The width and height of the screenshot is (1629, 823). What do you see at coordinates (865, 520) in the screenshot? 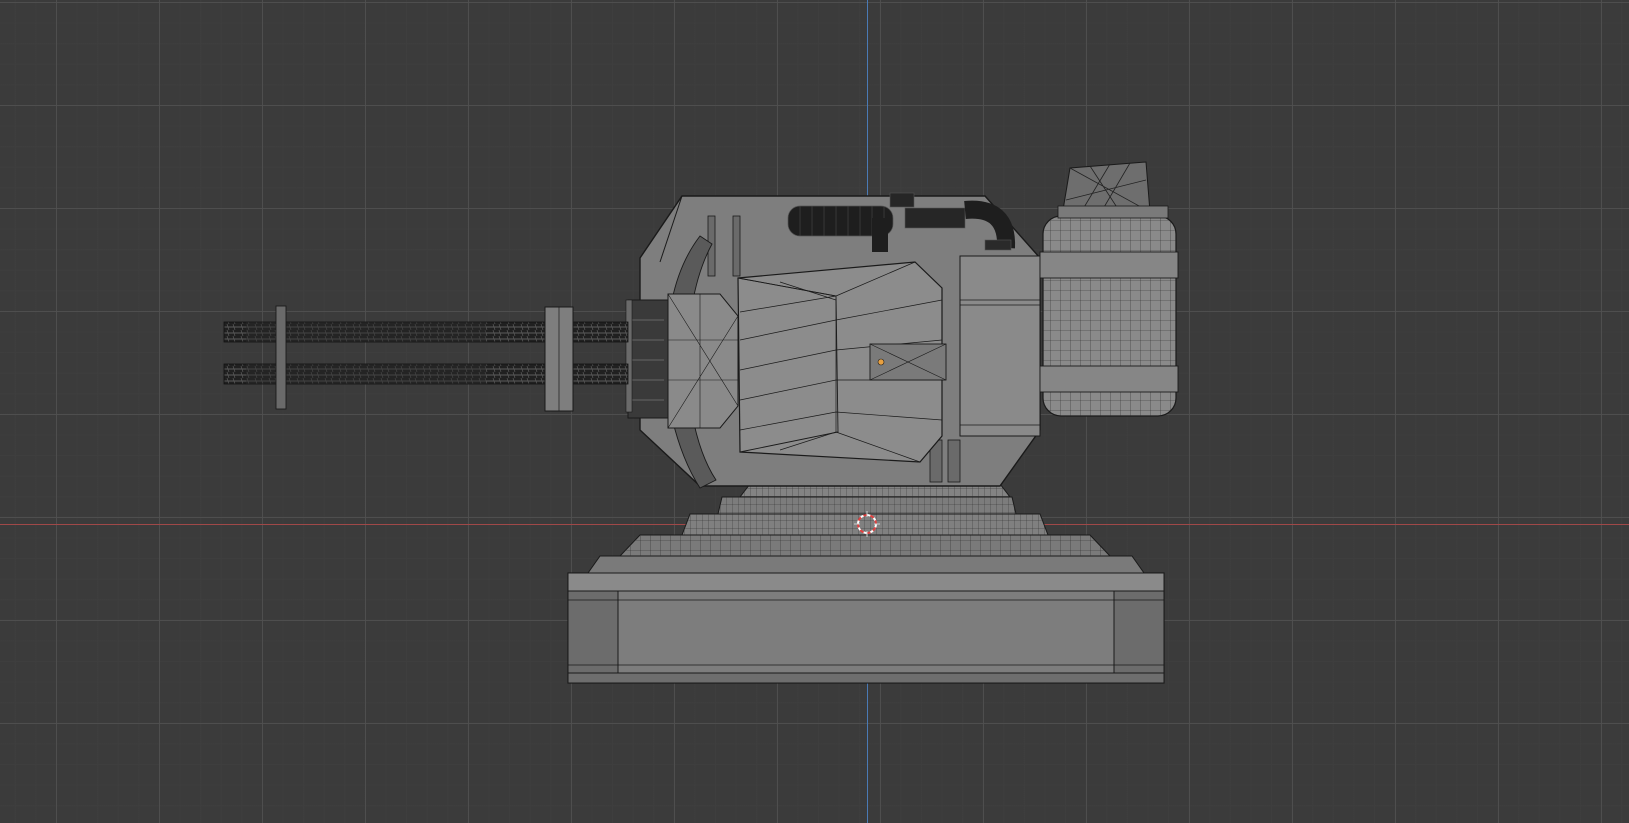
I see `rotation-ring` at bounding box center [865, 520].